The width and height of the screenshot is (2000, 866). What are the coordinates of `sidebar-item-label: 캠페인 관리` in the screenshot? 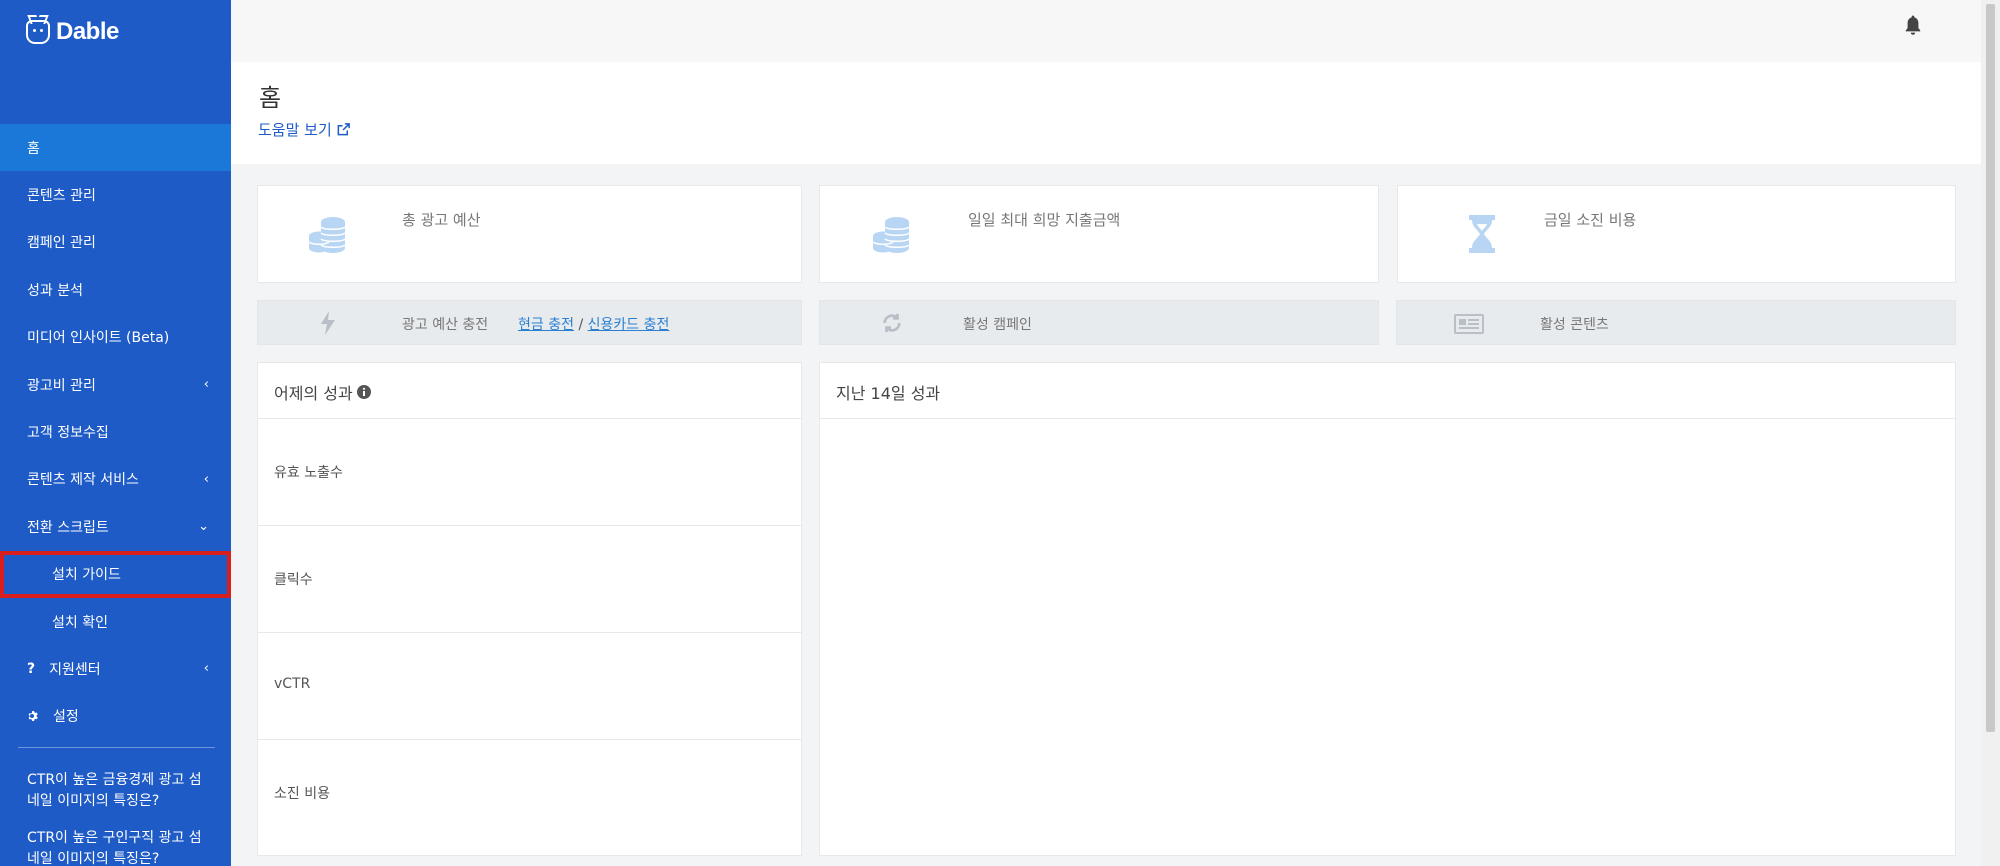 It's located at (61, 243).